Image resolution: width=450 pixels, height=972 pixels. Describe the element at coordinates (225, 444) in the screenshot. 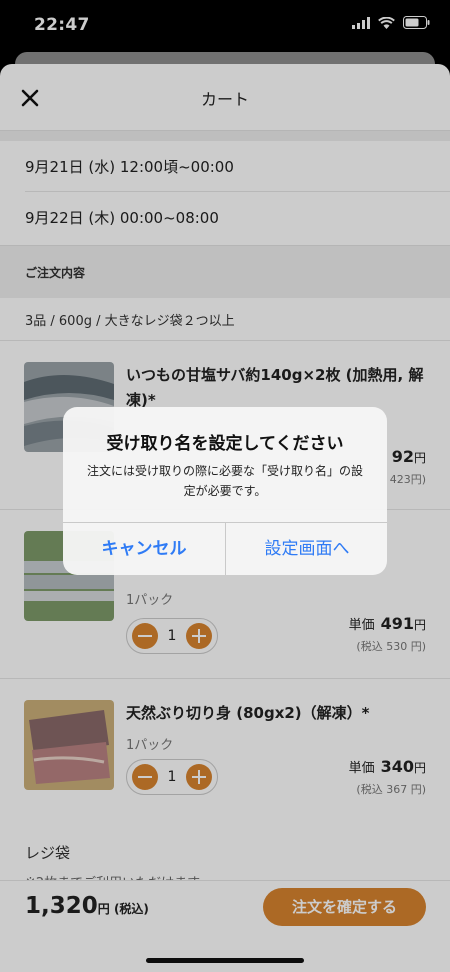

I see `alert-title: 受け取り名を設定してください` at that location.